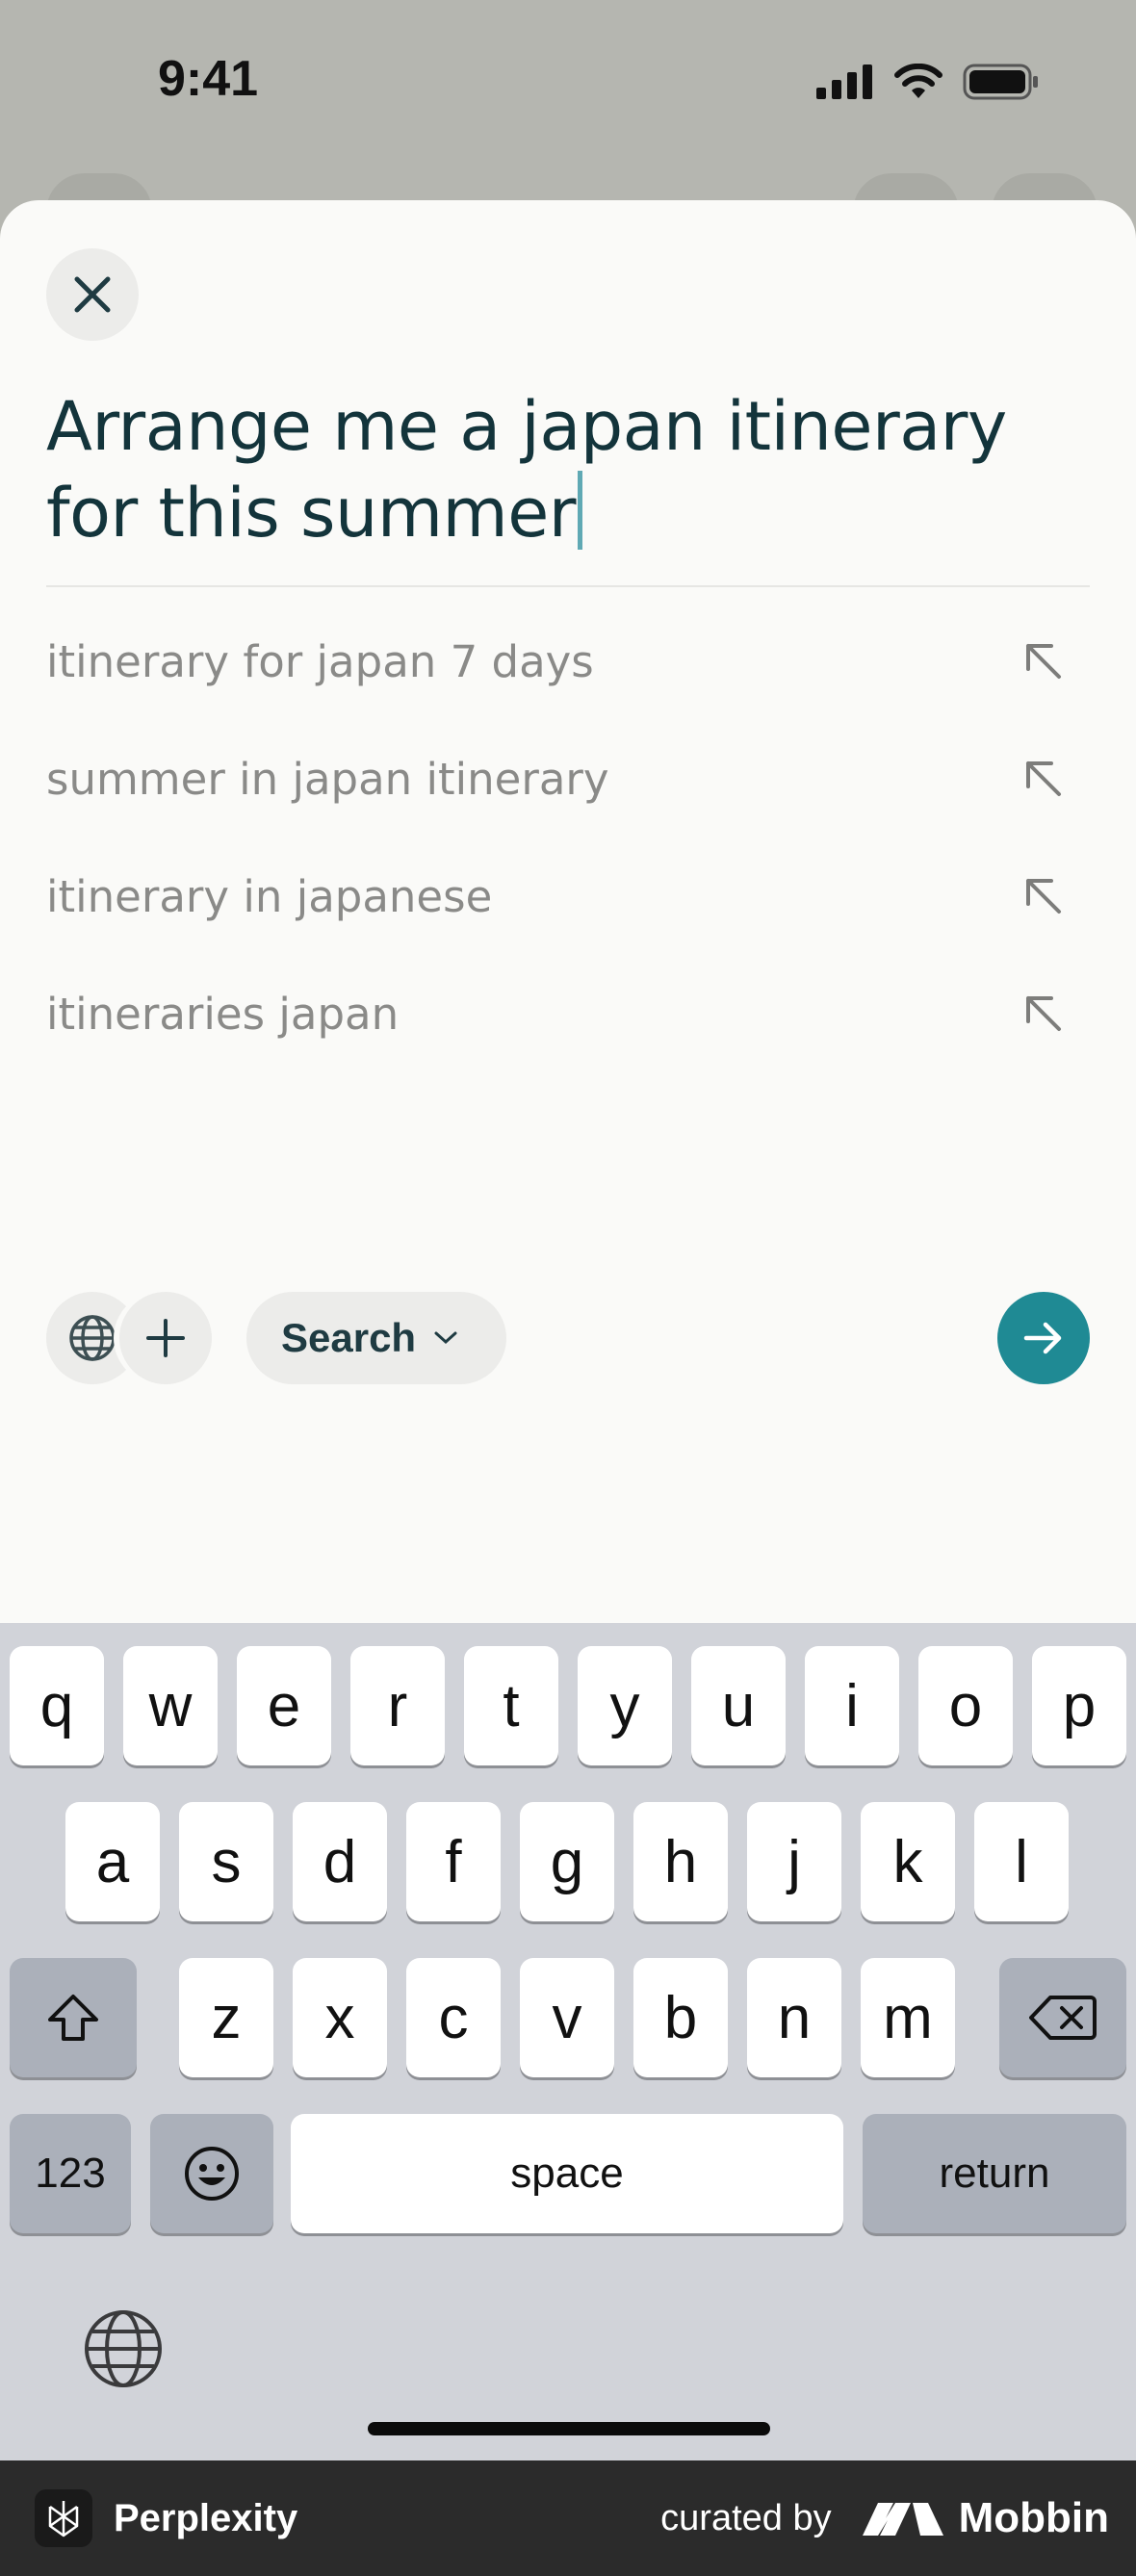 This screenshot has height=2576, width=1136. Describe the element at coordinates (580, 510) in the screenshot. I see `text-cursor` at that location.